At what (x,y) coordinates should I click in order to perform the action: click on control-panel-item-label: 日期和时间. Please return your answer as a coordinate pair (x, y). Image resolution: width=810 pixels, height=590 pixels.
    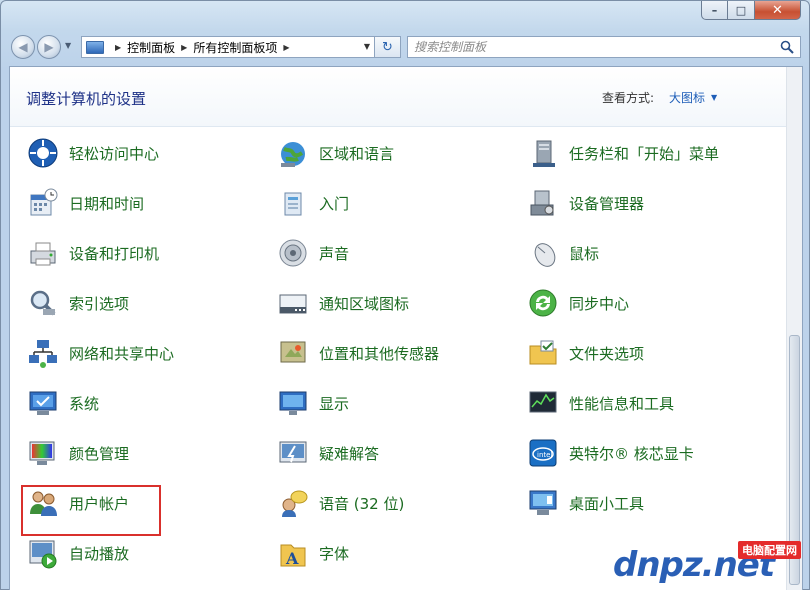
    Looking at the image, I should click on (106, 203).